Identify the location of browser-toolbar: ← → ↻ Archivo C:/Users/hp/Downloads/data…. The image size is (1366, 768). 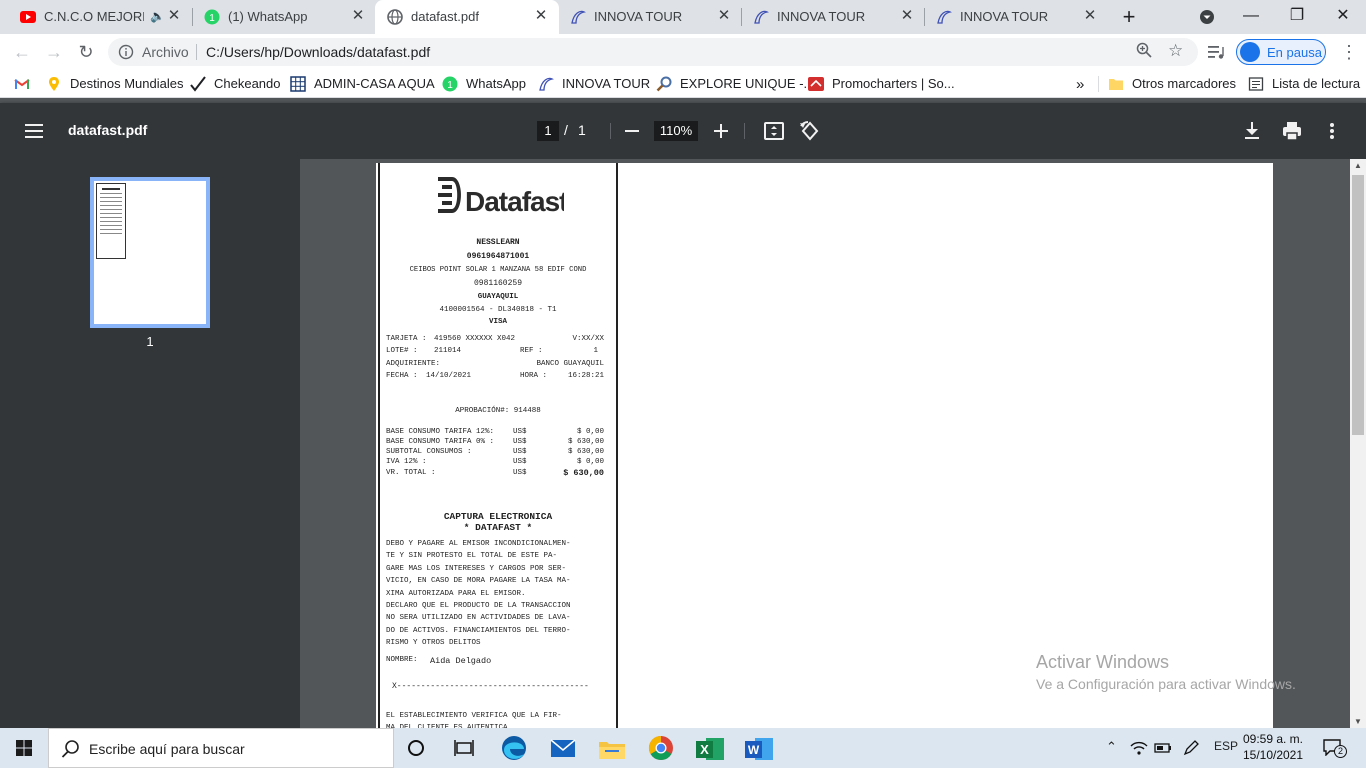
(683, 52).